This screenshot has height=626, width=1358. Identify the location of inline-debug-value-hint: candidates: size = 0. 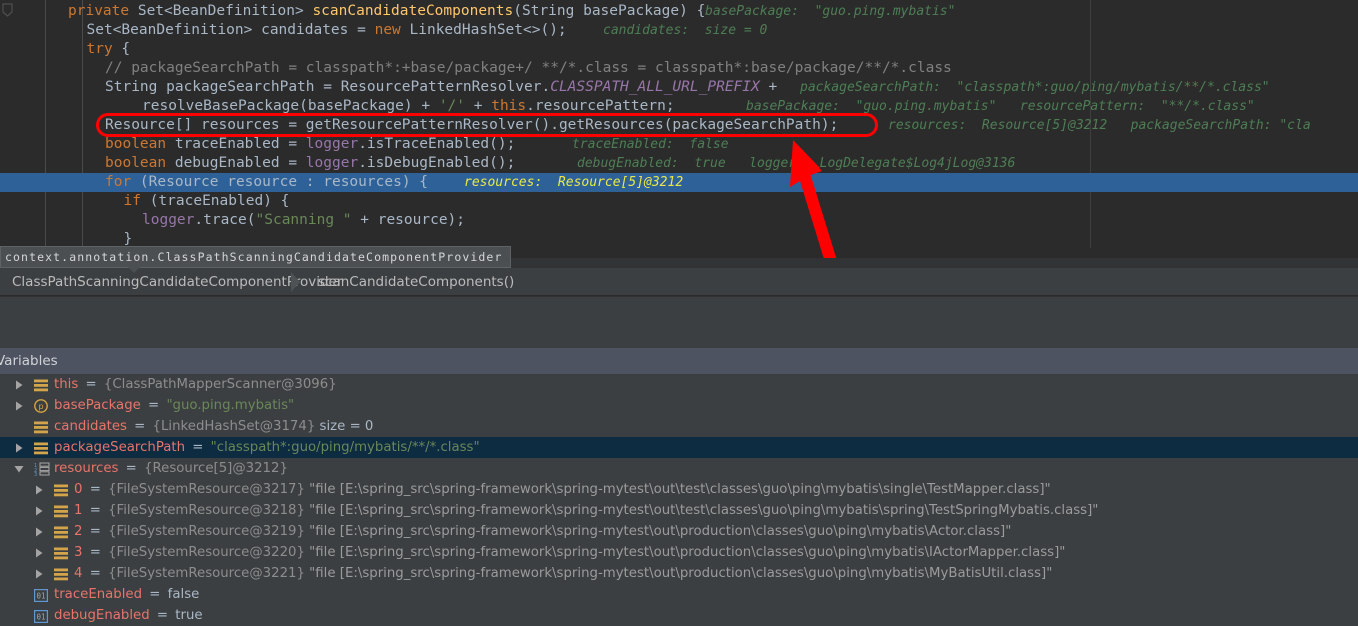
(685, 30).